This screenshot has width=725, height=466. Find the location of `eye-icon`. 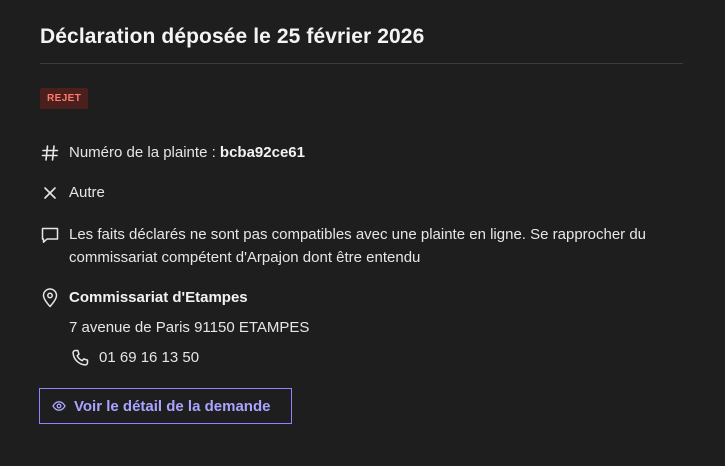

eye-icon is located at coordinates (59, 406).